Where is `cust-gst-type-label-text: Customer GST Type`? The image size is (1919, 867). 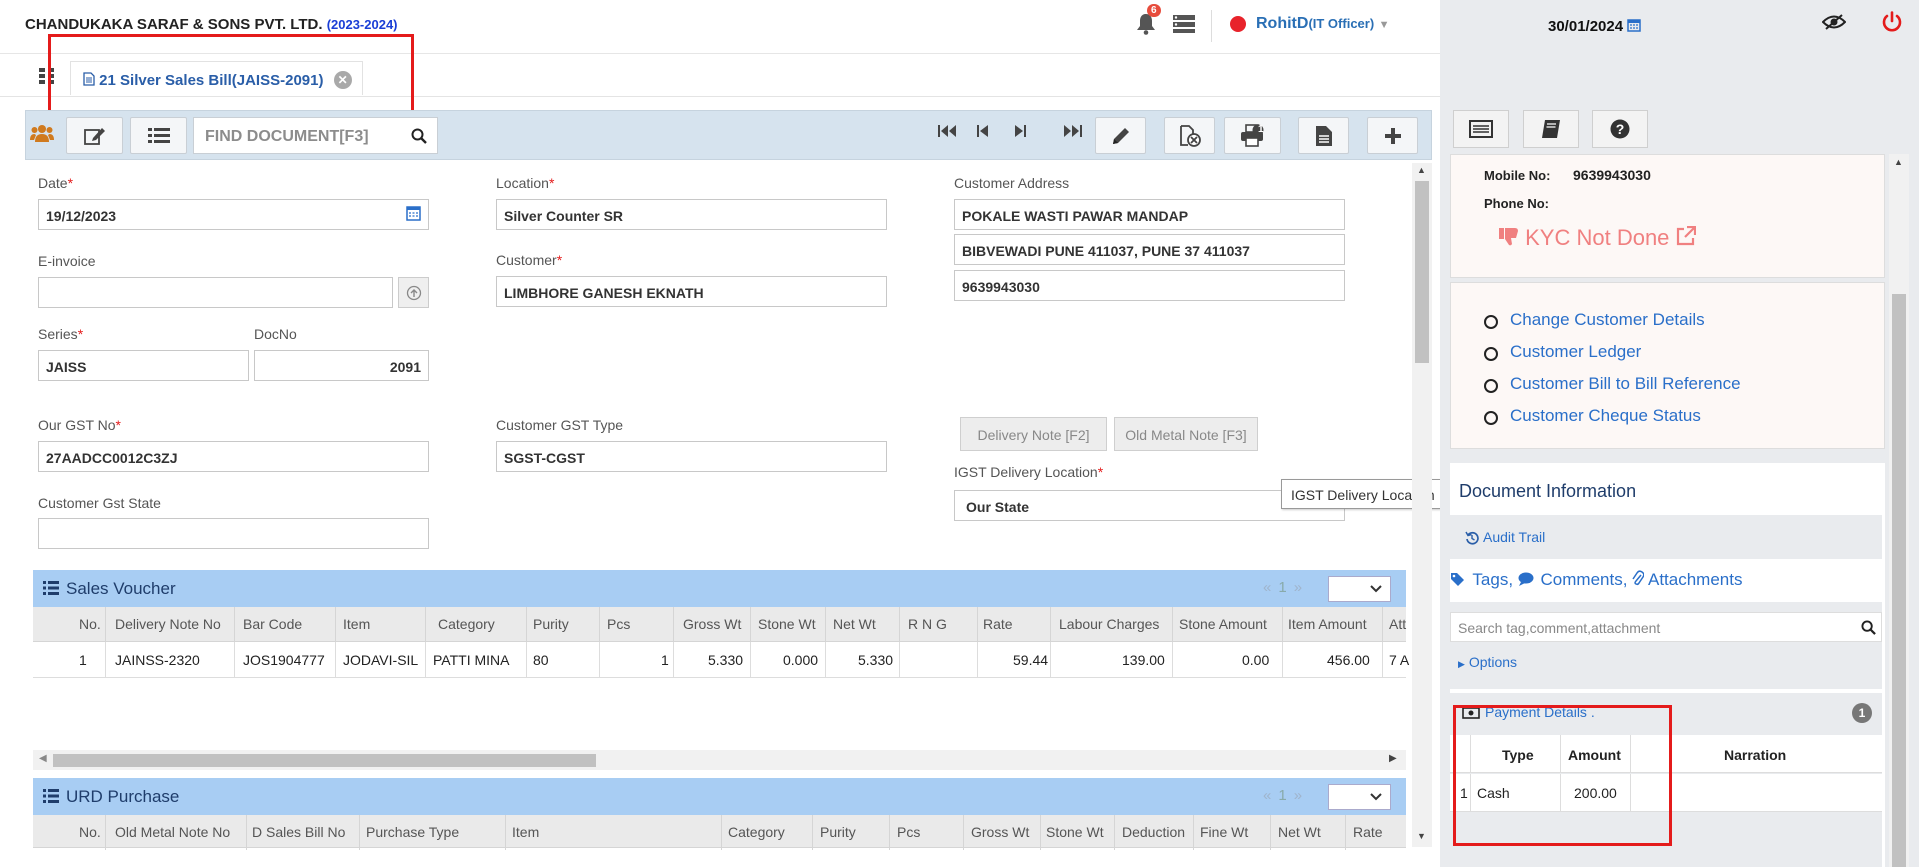
cust-gst-type-label-text: Customer GST Type is located at coordinates (560, 425).